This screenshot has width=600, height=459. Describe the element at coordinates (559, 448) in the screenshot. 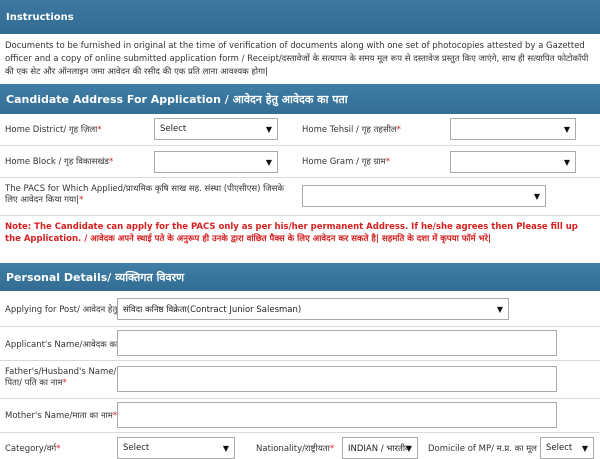

I see `domicile-value: Select` at that location.